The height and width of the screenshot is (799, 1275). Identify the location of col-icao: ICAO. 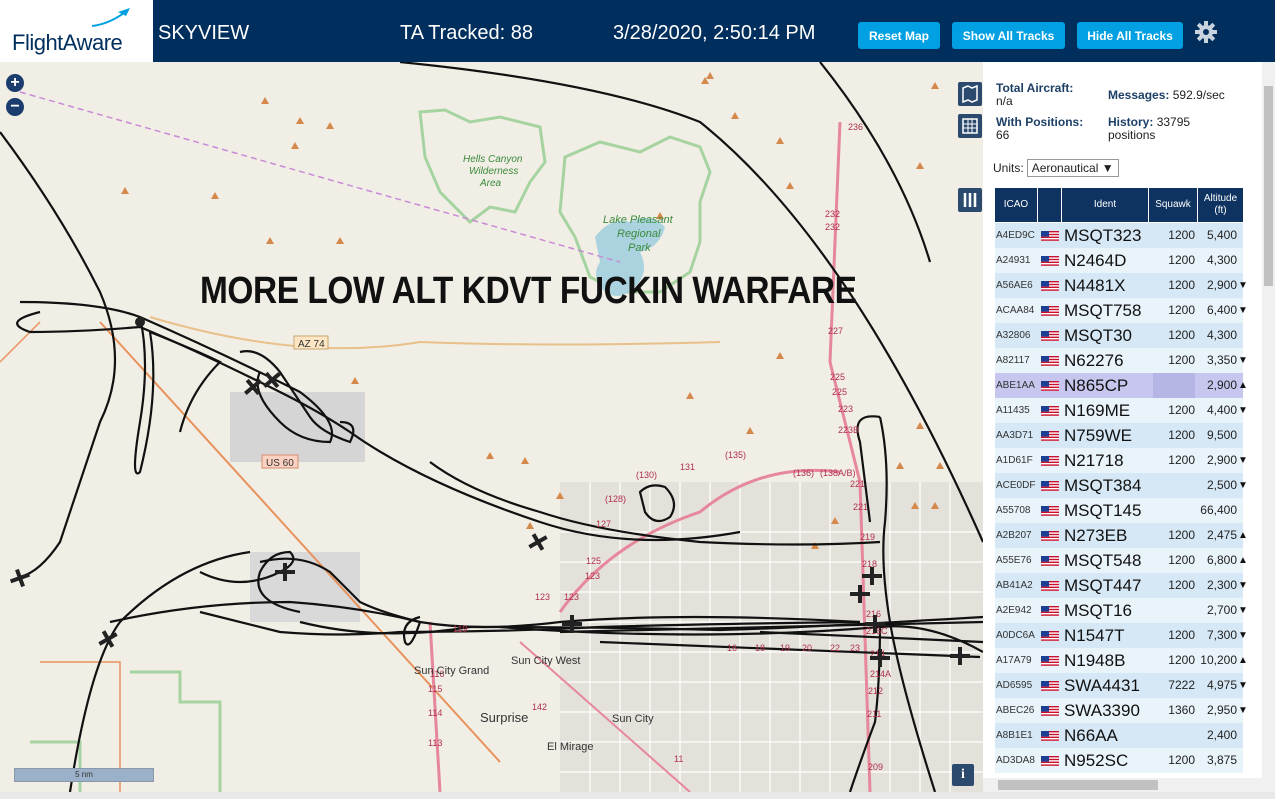
(1016, 205).